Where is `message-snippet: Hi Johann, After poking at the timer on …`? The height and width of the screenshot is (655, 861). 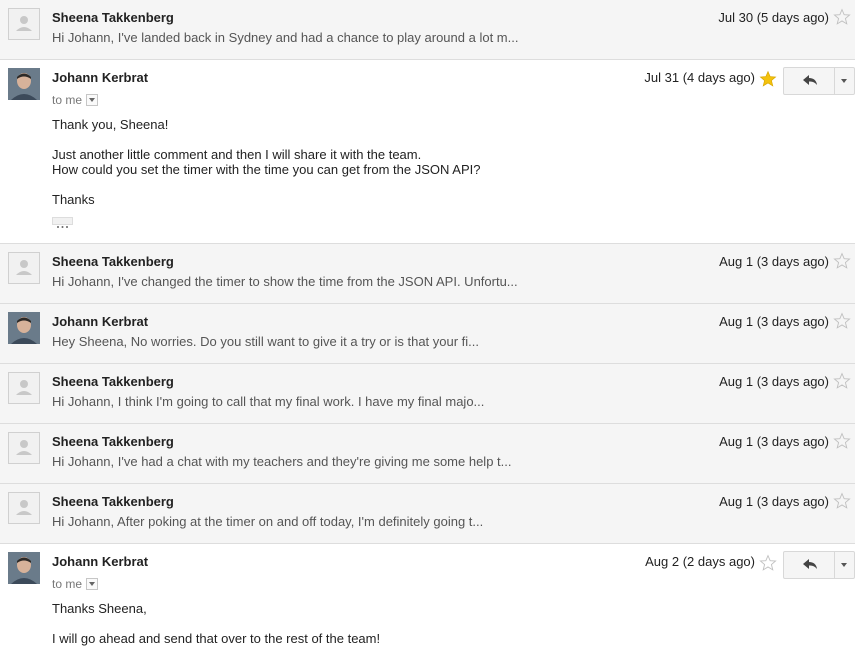 message-snippet: Hi Johann, After poking at the timer on … is located at coordinates (268, 521).